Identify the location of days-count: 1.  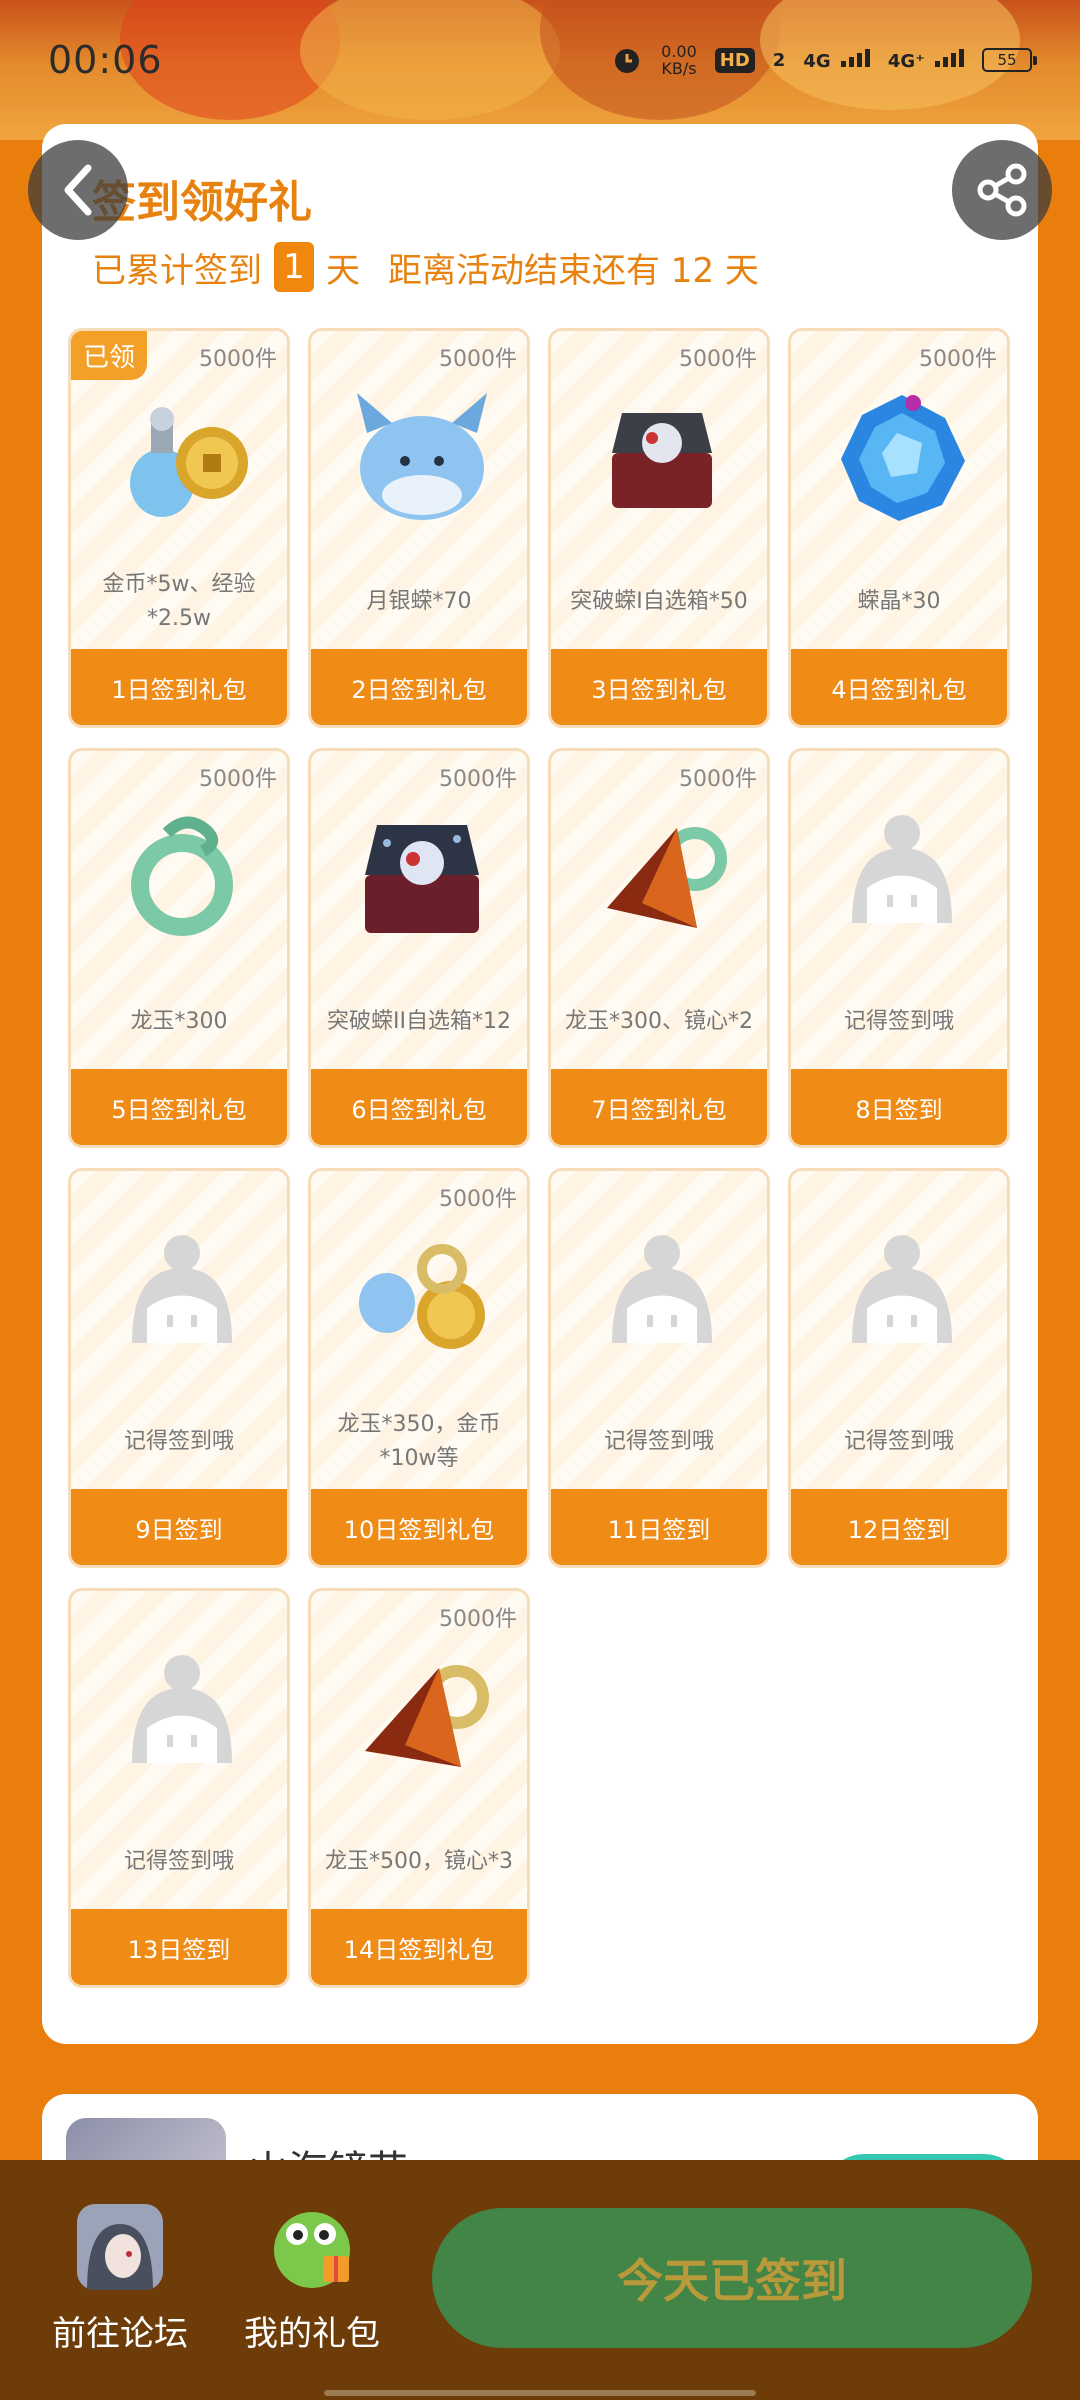
(294, 267).